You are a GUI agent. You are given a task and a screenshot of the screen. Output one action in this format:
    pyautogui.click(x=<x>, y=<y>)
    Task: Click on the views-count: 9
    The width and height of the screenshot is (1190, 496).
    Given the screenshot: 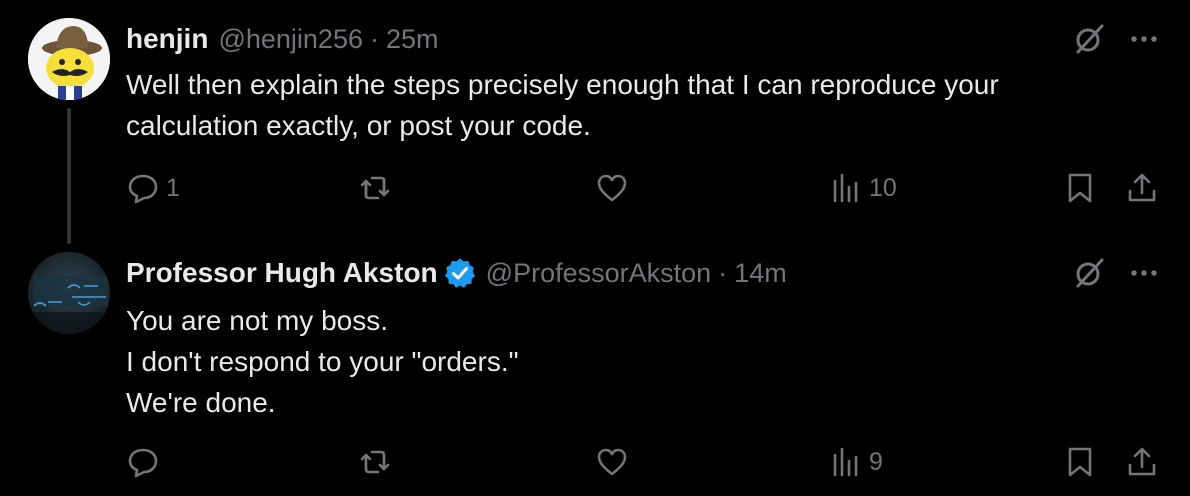 What is the action you would take?
    pyautogui.click(x=876, y=461)
    